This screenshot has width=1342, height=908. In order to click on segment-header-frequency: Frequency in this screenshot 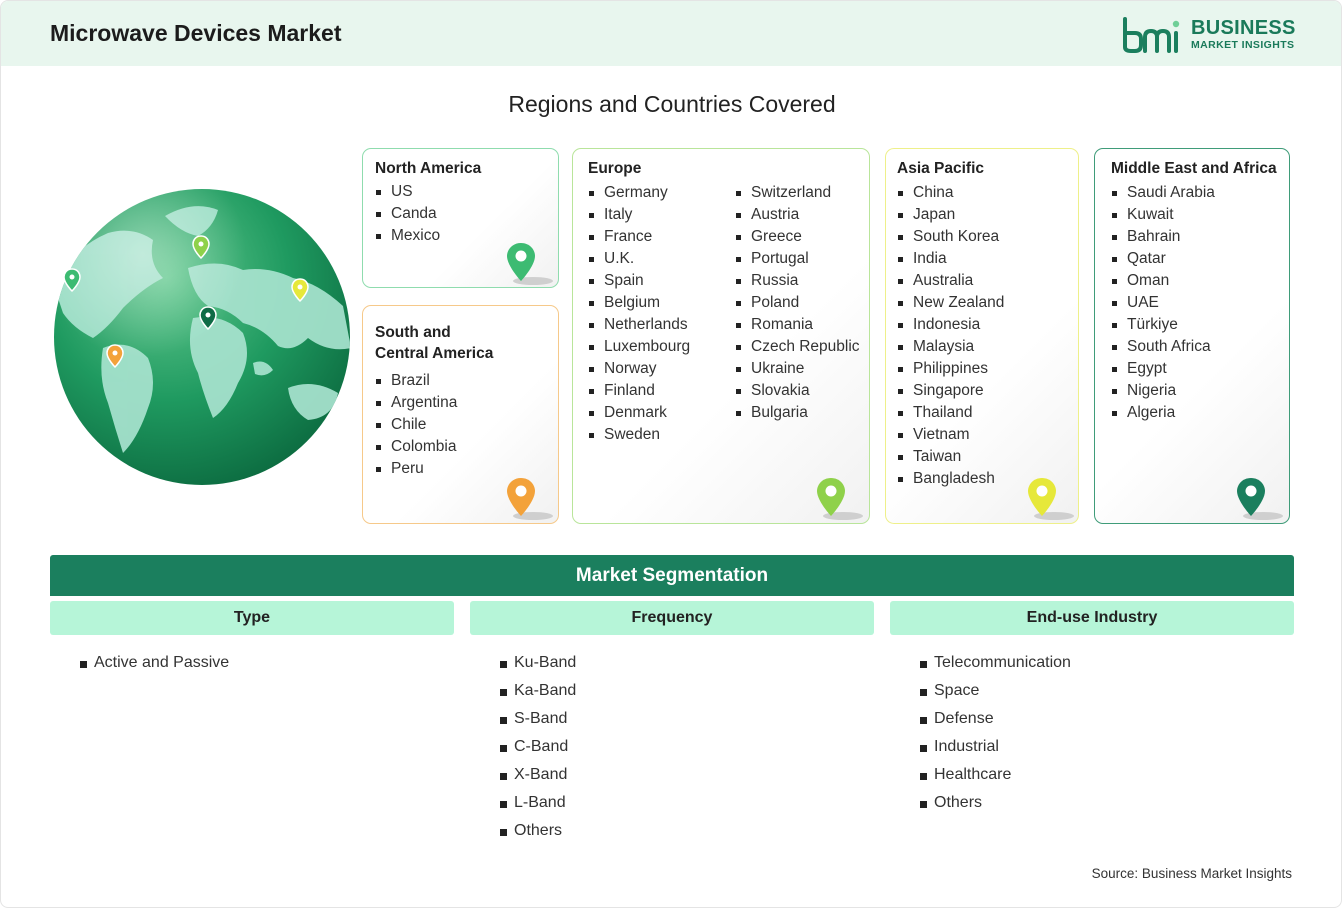, I will do `click(672, 618)`.